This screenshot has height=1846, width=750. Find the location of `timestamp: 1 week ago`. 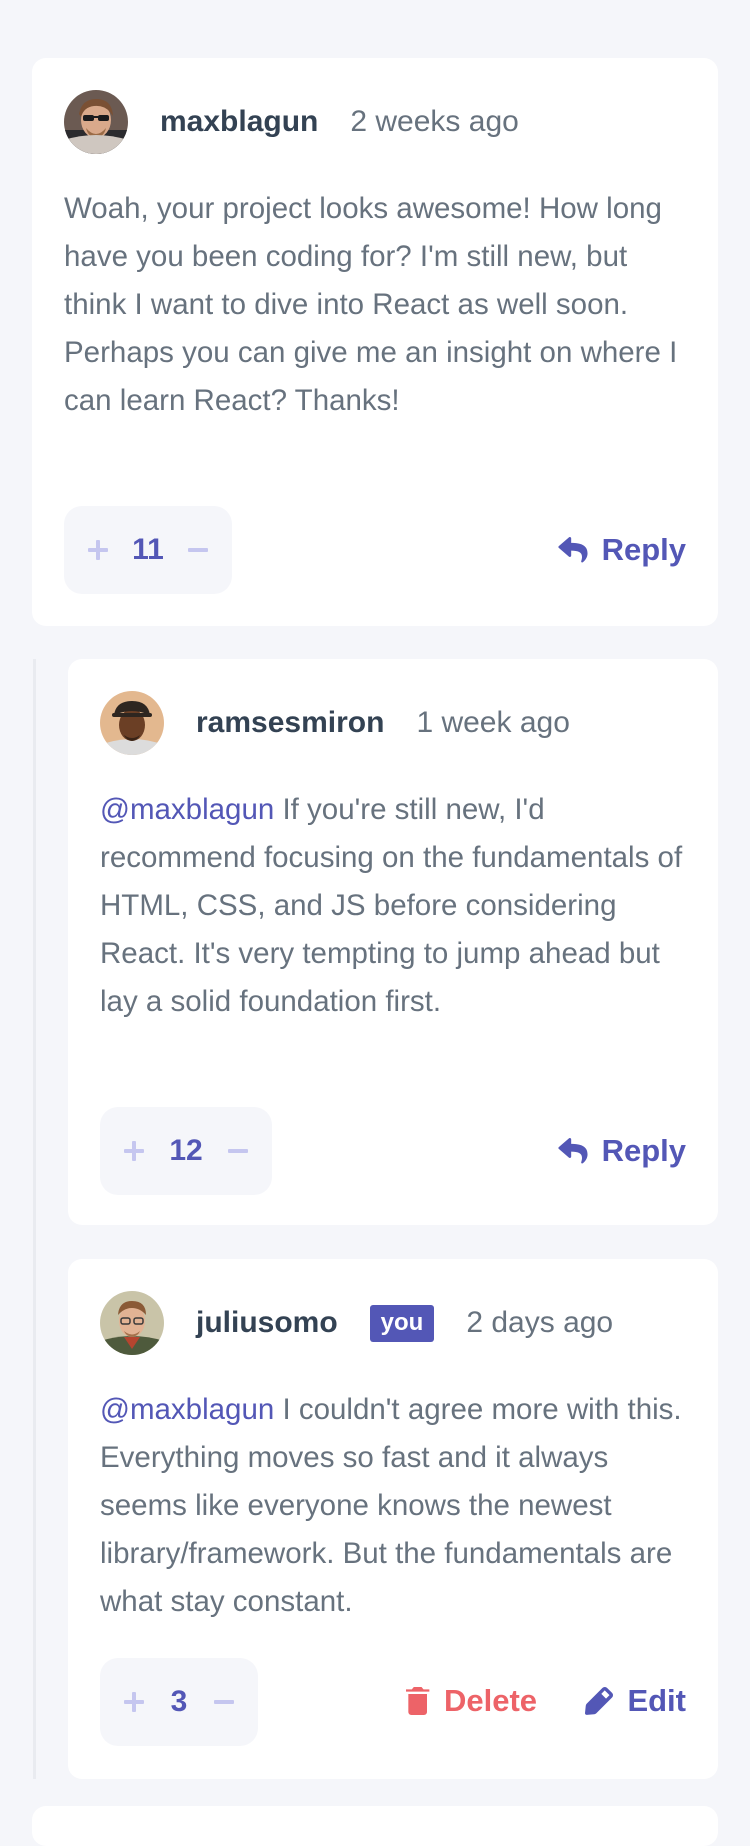

timestamp: 1 week ago is located at coordinates (493, 722).